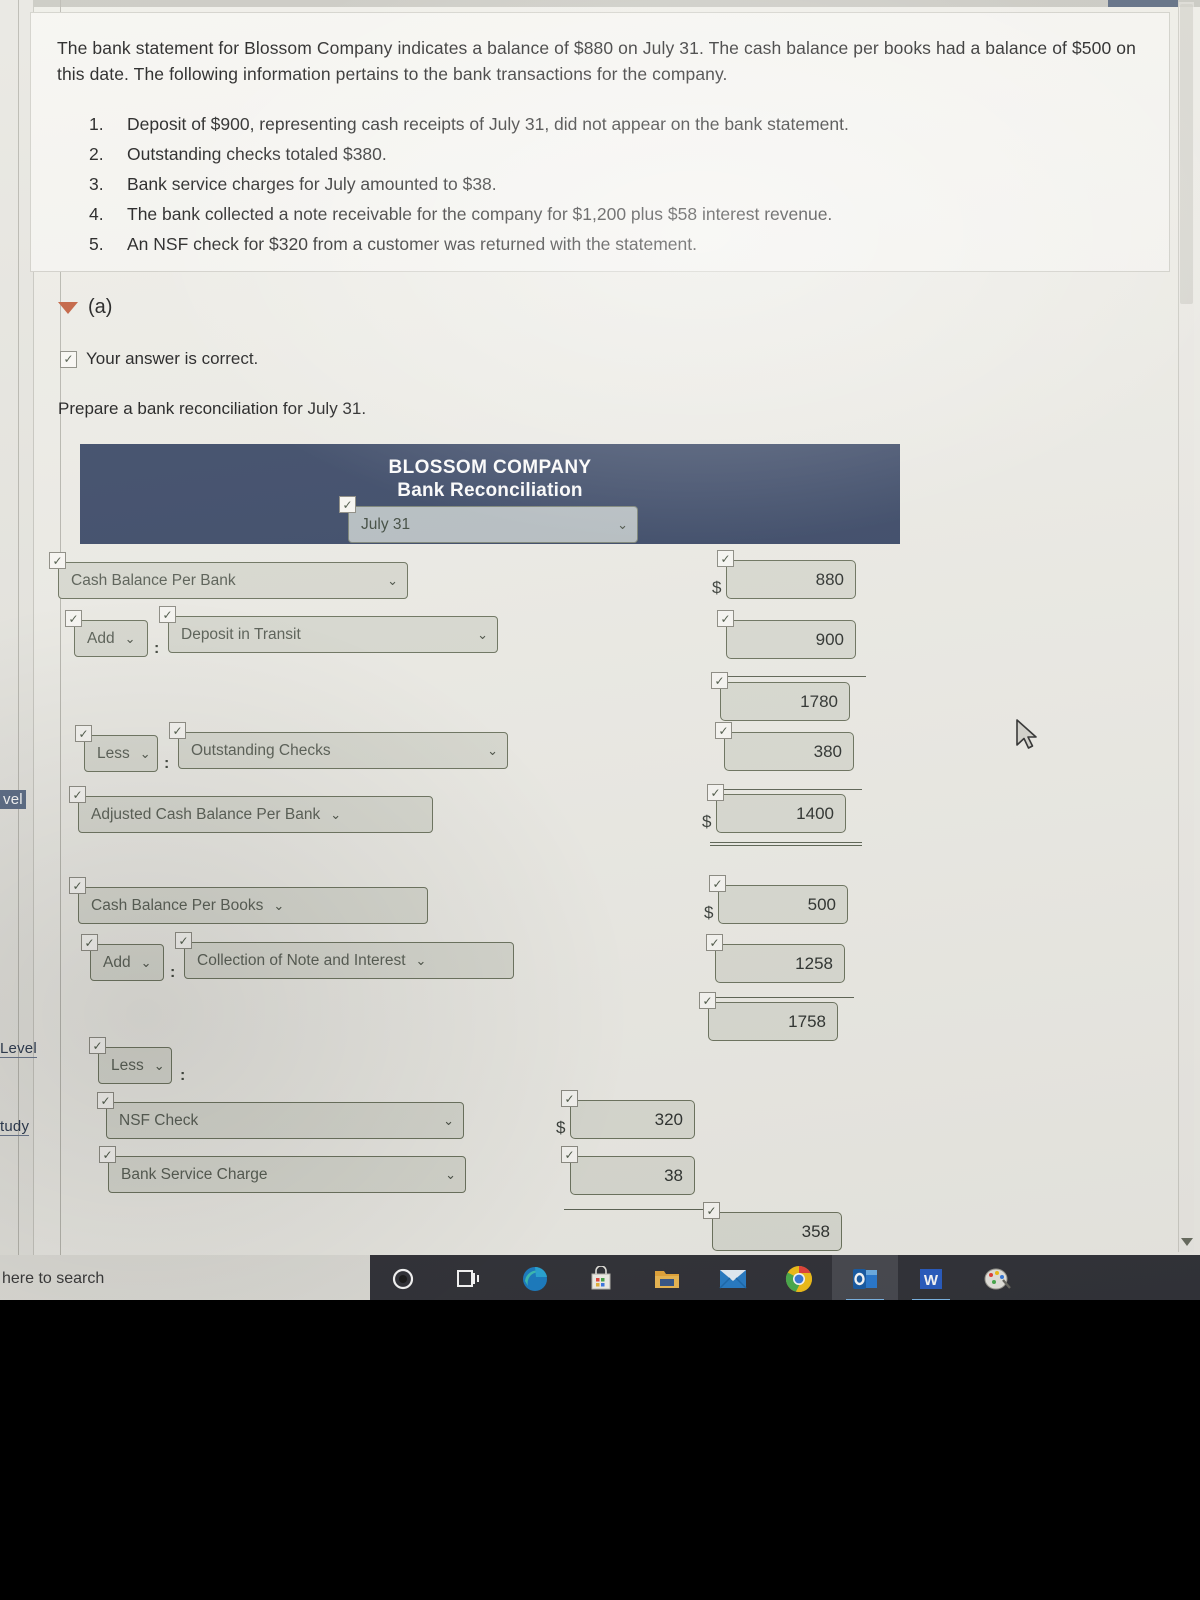 The image size is (1200, 1600). Describe the element at coordinates (85, 307) in the screenshot. I see `part-a-toggle: (a)` at that location.